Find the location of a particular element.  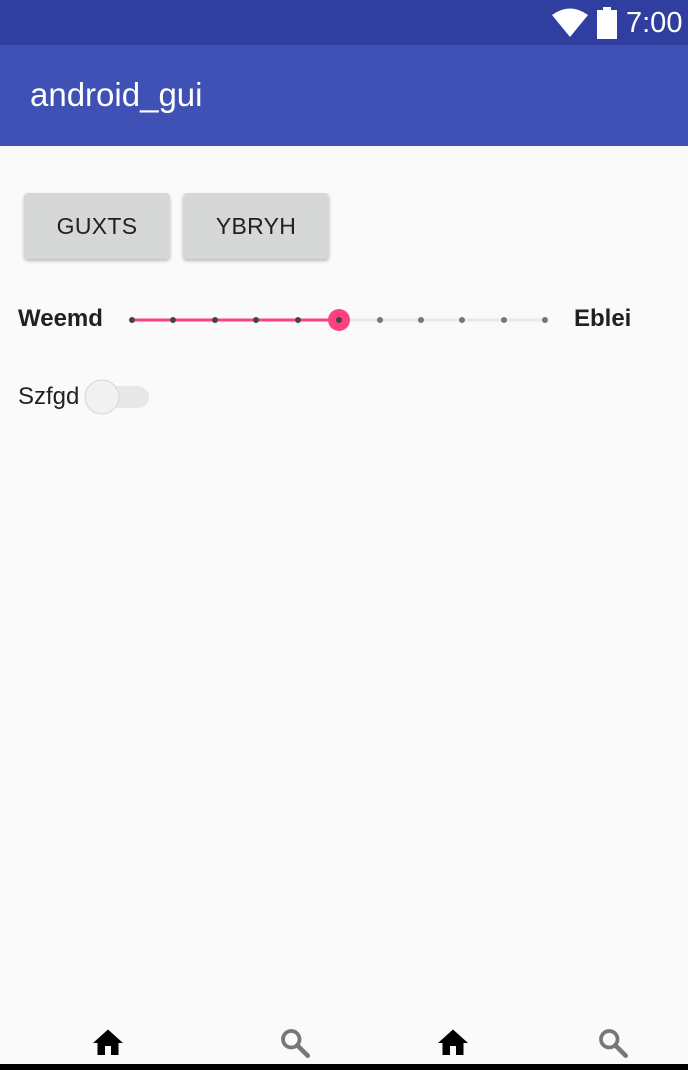

ybryh-button: YBRYH is located at coordinates (256, 226).